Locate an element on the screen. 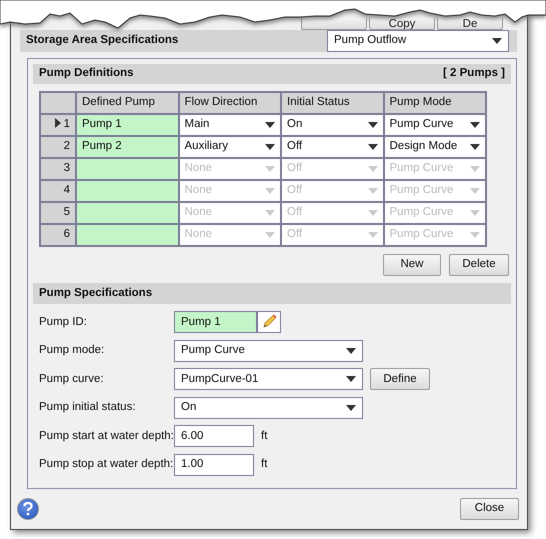 This screenshot has height=539, width=546. dropdown-field: PumpCurve-01 is located at coordinates (268, 379).